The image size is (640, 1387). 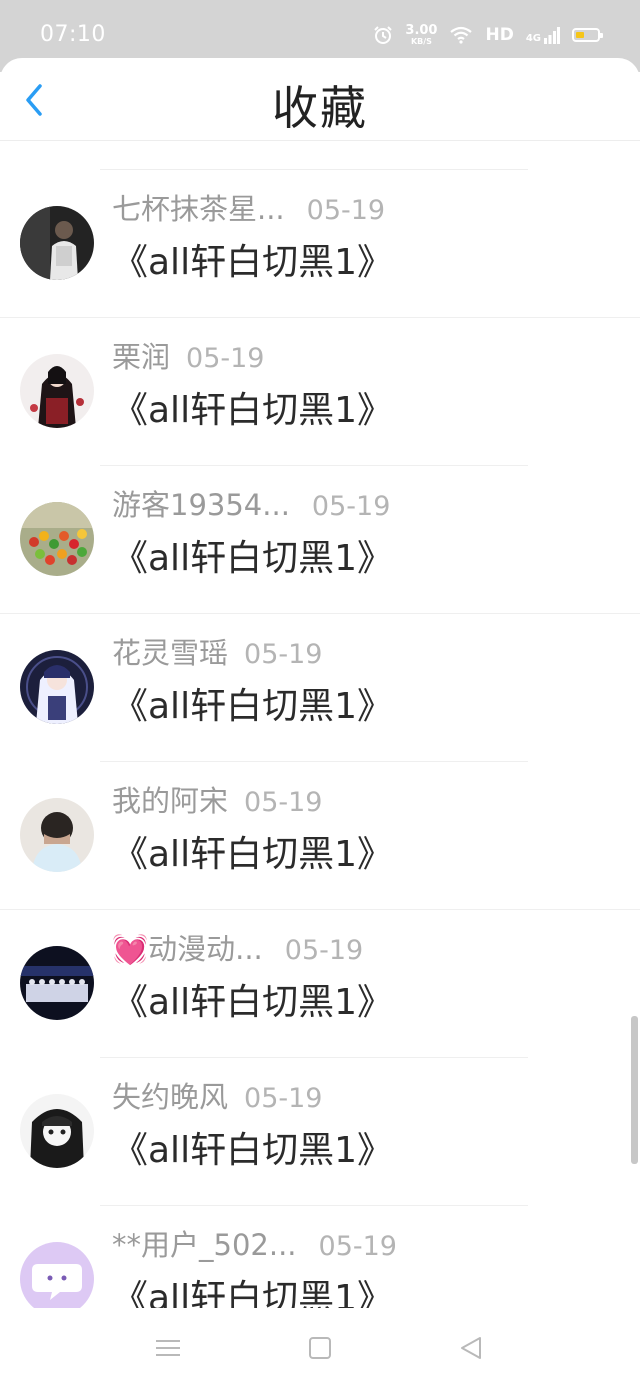 I want to click on user-name: 我的阿宋, so click(x=170, y=801).